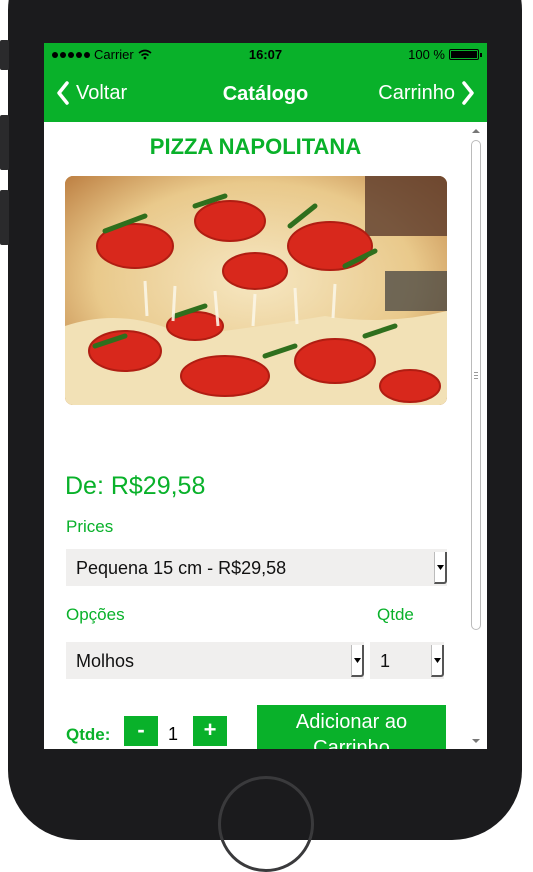 The width and height of the screenshot is (533, 872). Describe the element at coordinates (181, 568) in the screenshot. I see `price-select-value: Pequena 15 cm - R$29,58` at that location.